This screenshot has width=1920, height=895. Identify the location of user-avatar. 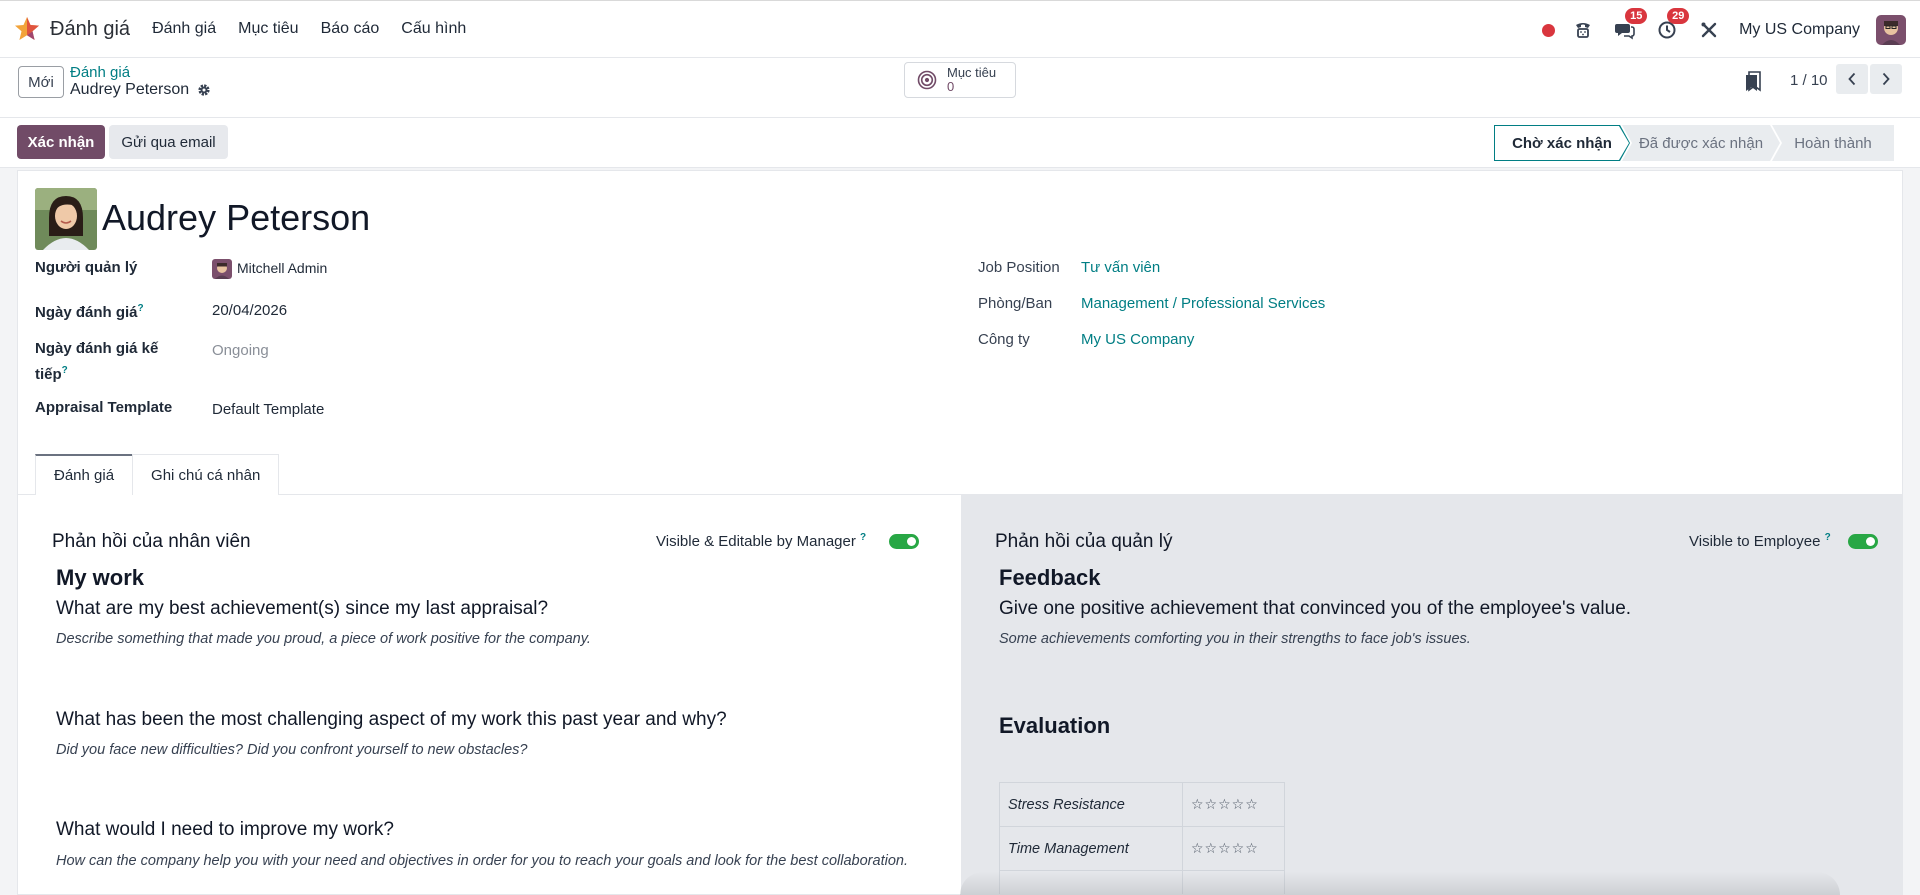
(1891, 30).